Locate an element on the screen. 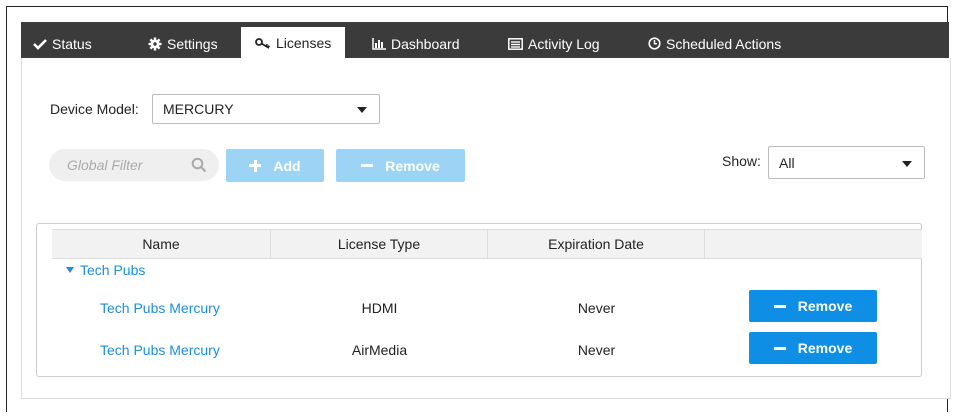 This screenshot has width=956, height=420. global-filter-input: Global Filter is located at coordinates (134, 165).